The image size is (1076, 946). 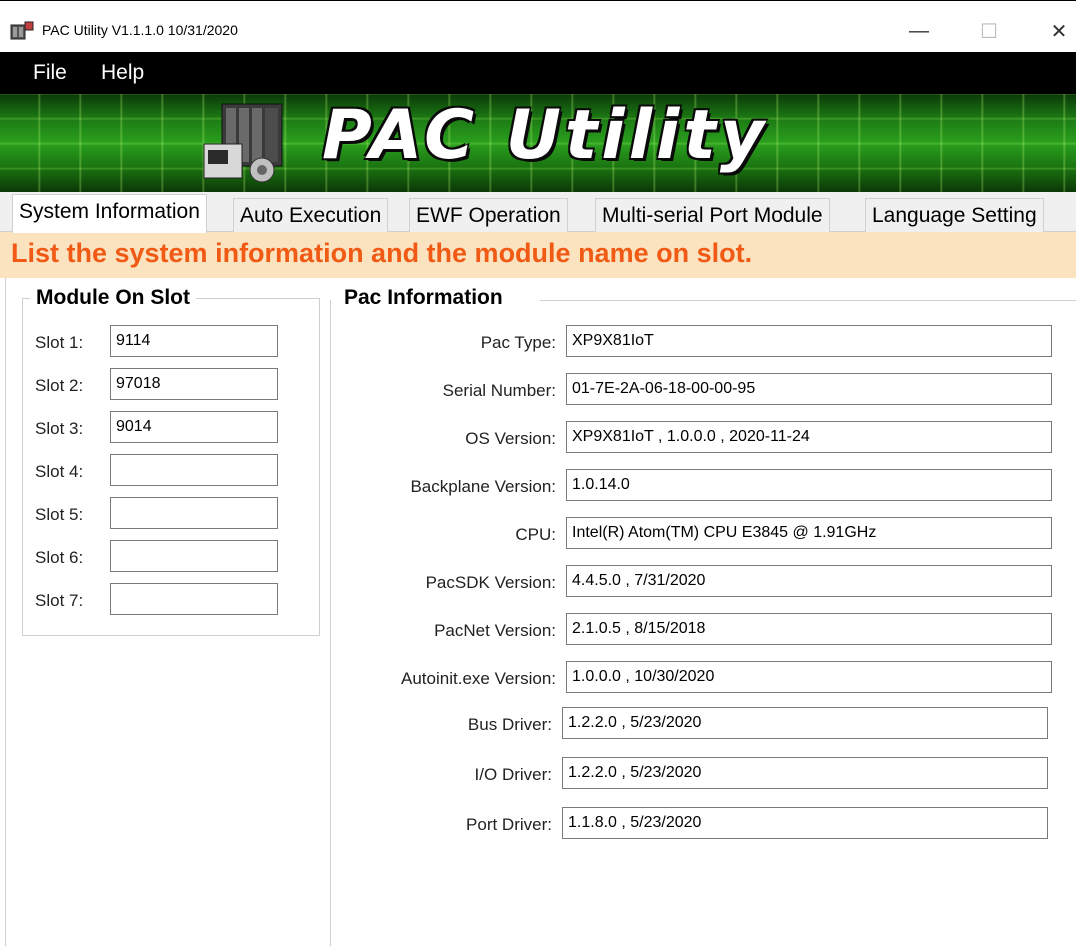 I want to click on module-on-slot-title: Module On Slot, so click(x=113, y=298).